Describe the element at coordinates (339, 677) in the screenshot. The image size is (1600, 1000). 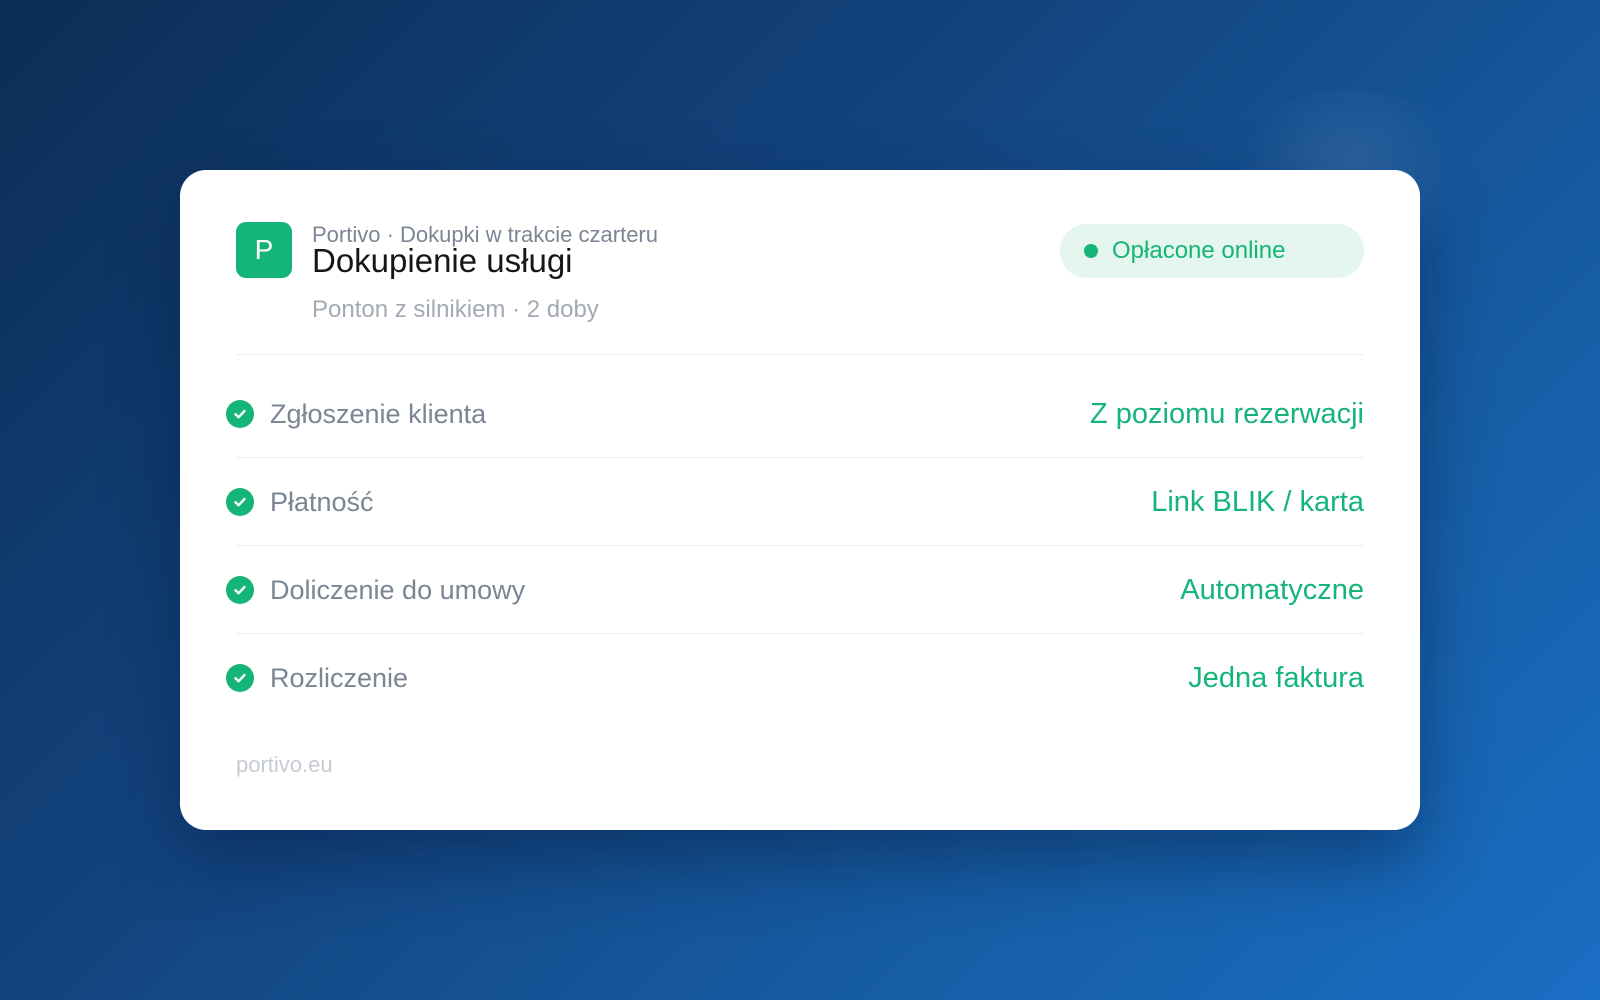
I see `step-label: Rozliczenie` at that location.